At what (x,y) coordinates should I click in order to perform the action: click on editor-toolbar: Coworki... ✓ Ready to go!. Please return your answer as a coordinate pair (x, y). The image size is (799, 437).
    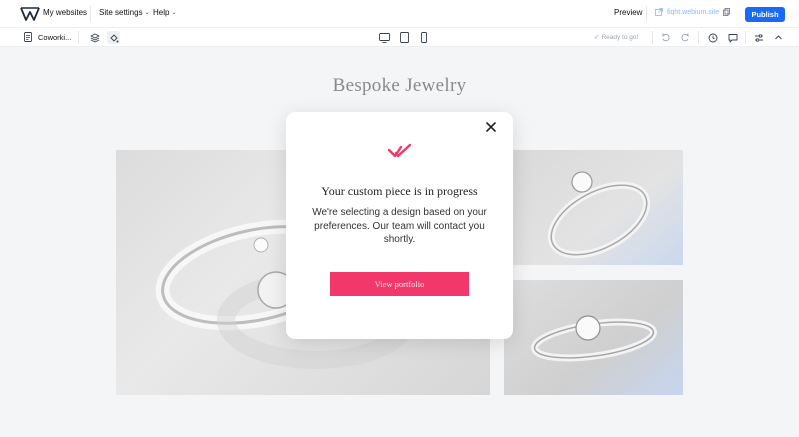
    Looking at the image, I should click on (399, 37).